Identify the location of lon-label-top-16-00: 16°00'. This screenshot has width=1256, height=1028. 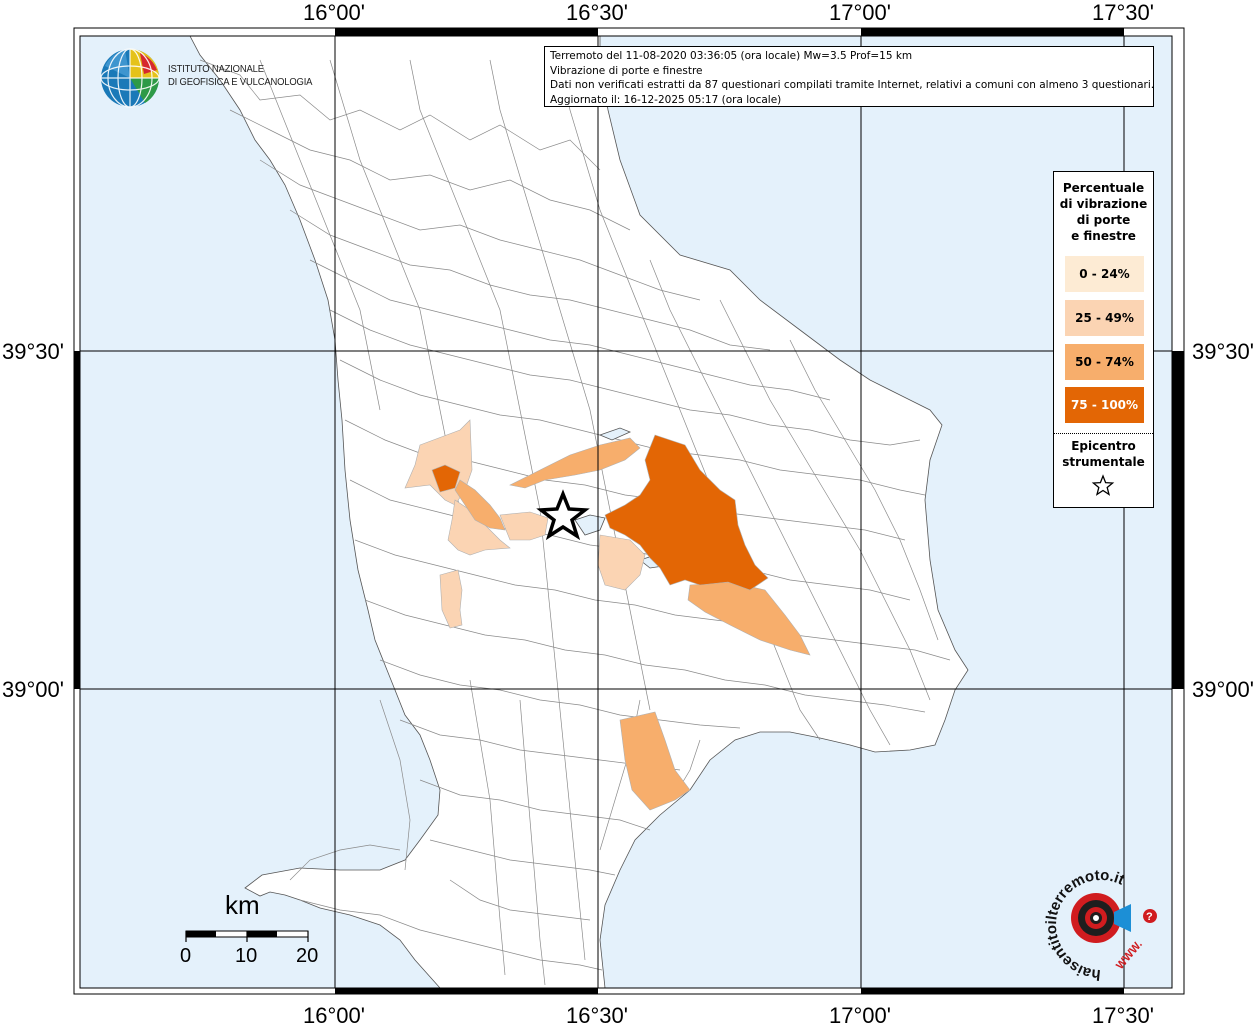
(334, 12).